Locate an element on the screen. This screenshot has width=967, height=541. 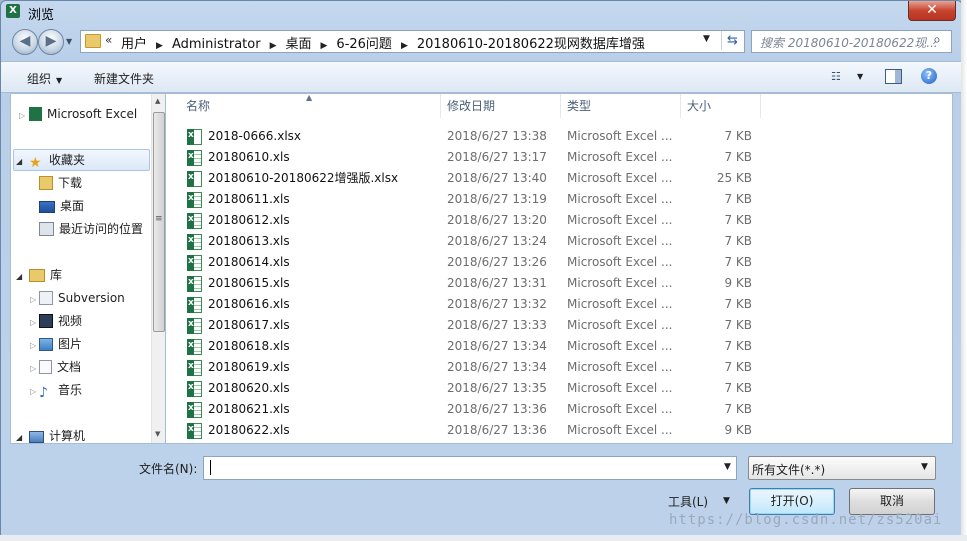
nav-item-documents: 文档 is located at coordinates (60, 367).